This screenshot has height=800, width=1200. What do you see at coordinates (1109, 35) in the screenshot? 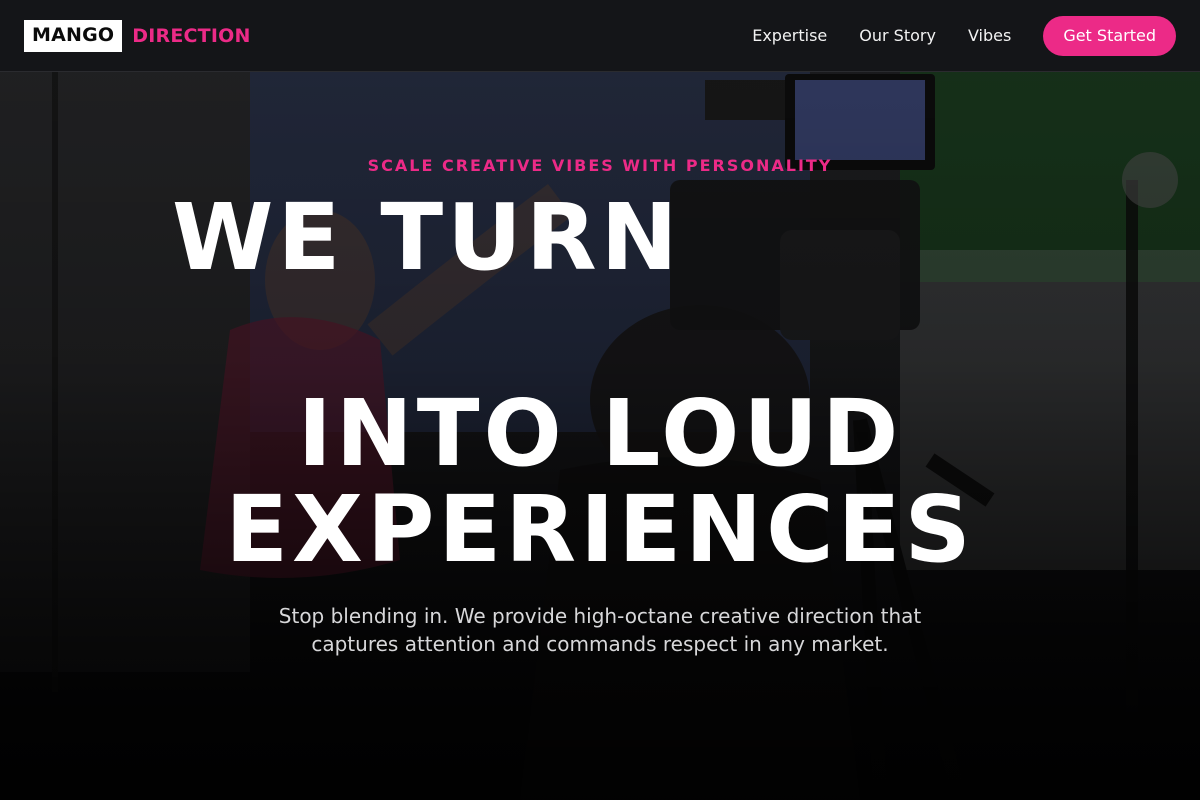
I see `get-started-button: Get Started` at bounding box center [1109, 35].